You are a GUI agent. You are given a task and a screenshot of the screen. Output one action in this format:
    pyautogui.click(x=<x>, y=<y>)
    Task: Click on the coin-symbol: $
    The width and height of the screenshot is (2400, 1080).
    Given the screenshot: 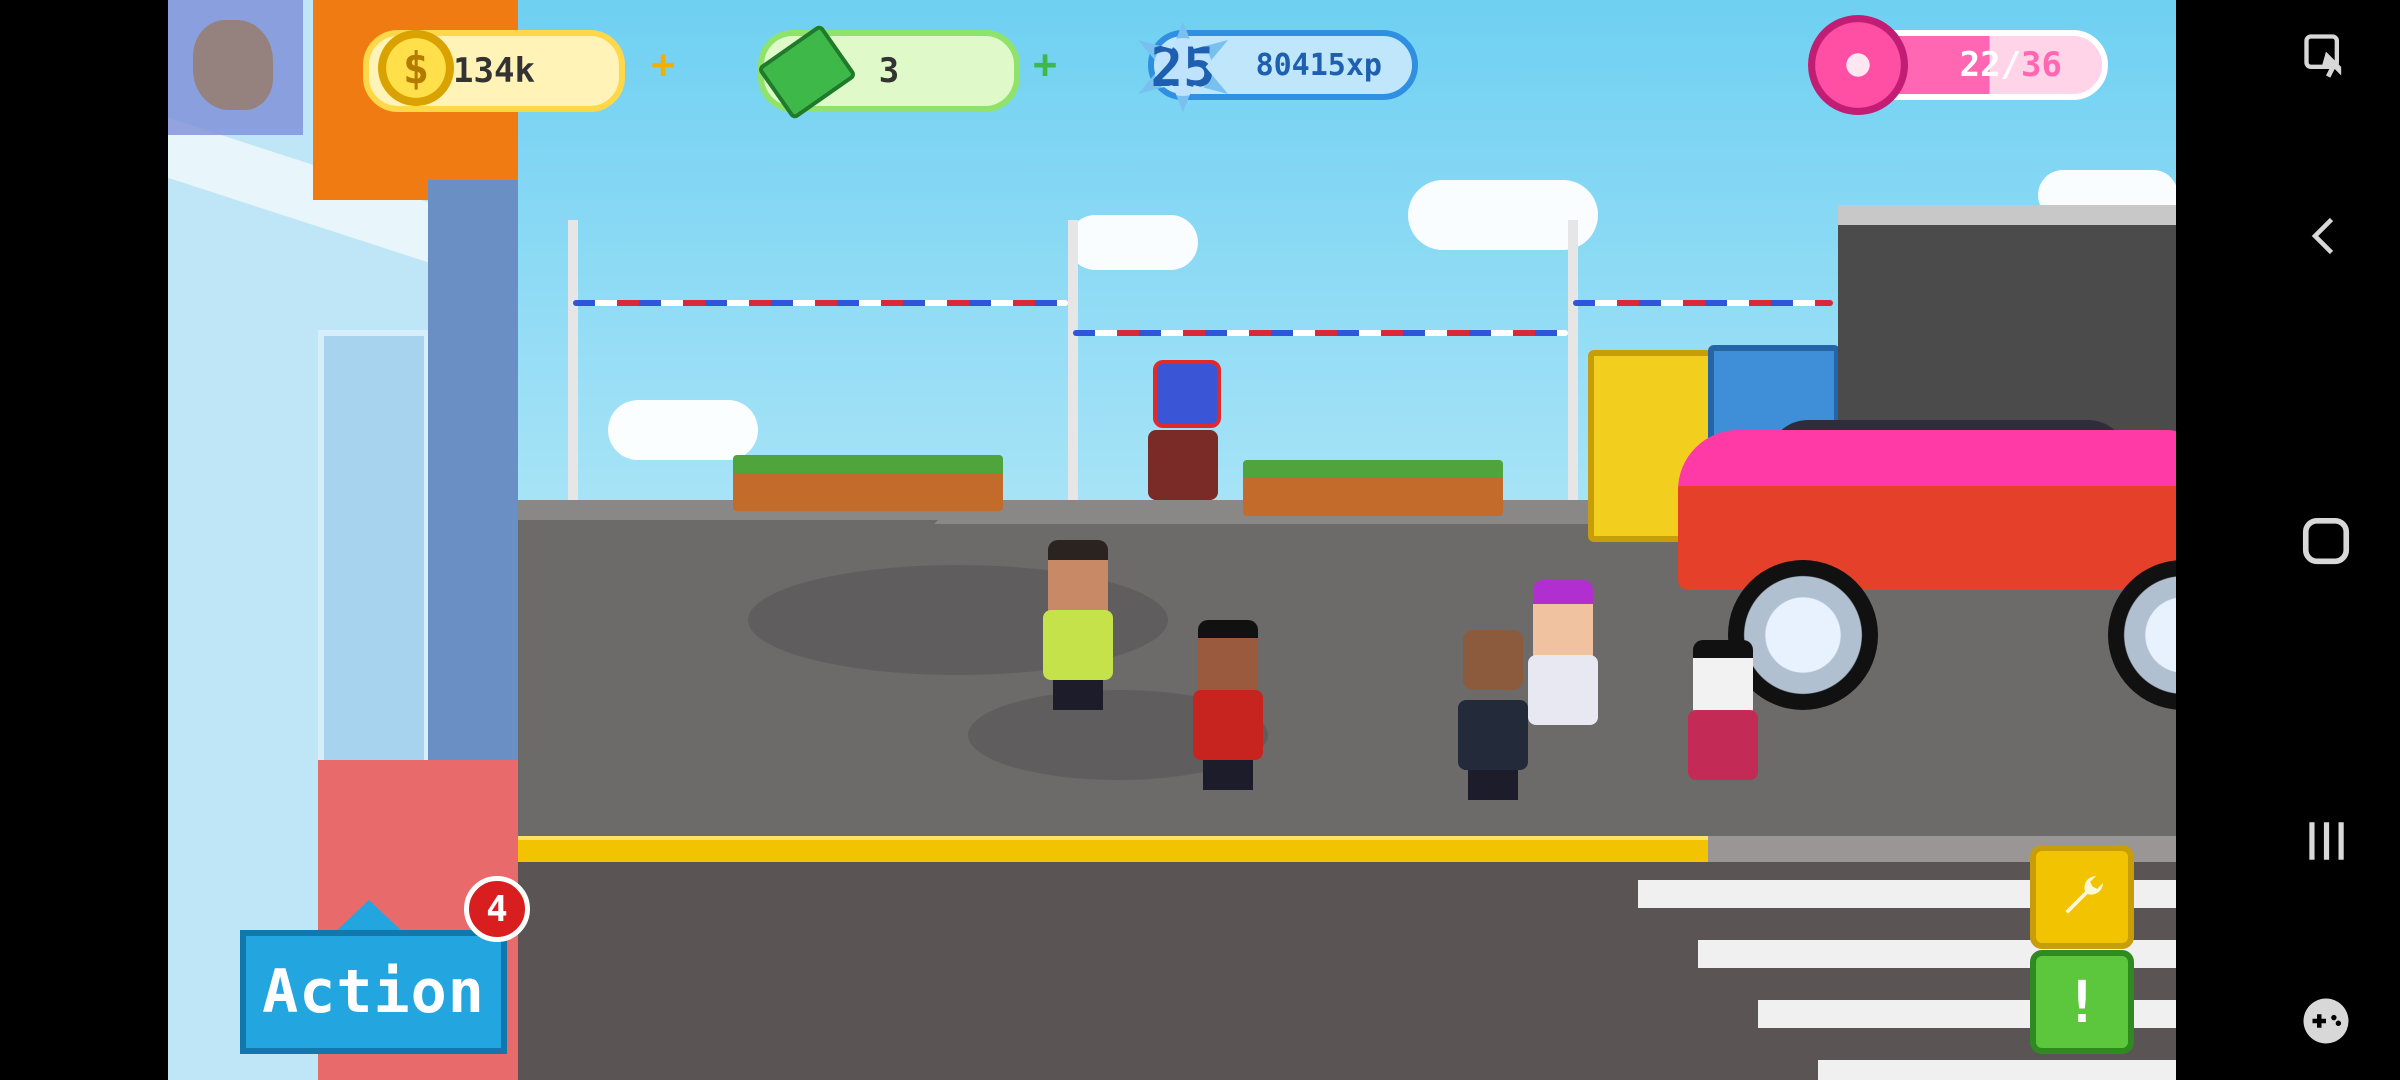 What is the action you would take?
    pyautogui.click(x=416, y=68)
    